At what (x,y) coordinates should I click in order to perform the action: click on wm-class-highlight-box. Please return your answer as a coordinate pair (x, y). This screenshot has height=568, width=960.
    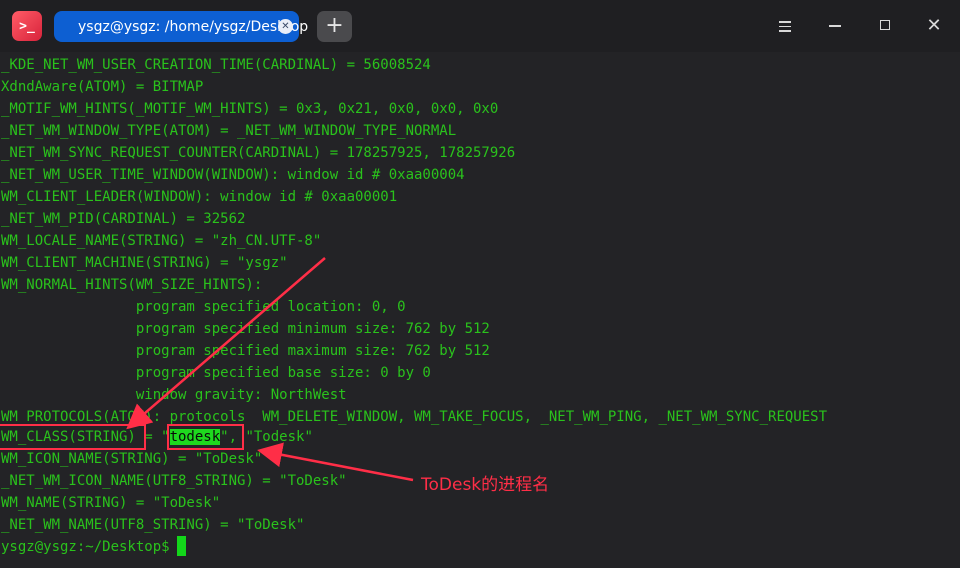
    Looking at the image, I should click on (73, 437).